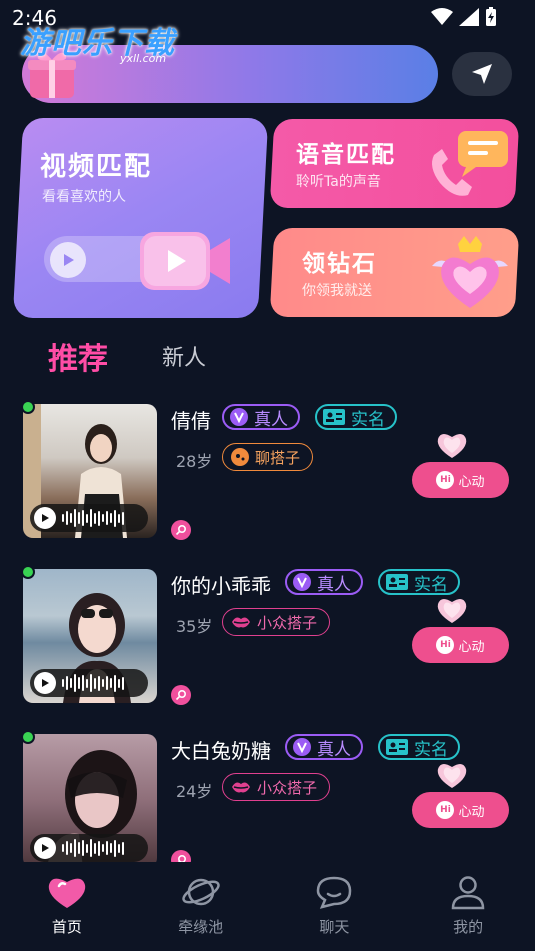  I want to click on video-camera-icon, so click(185, 261).